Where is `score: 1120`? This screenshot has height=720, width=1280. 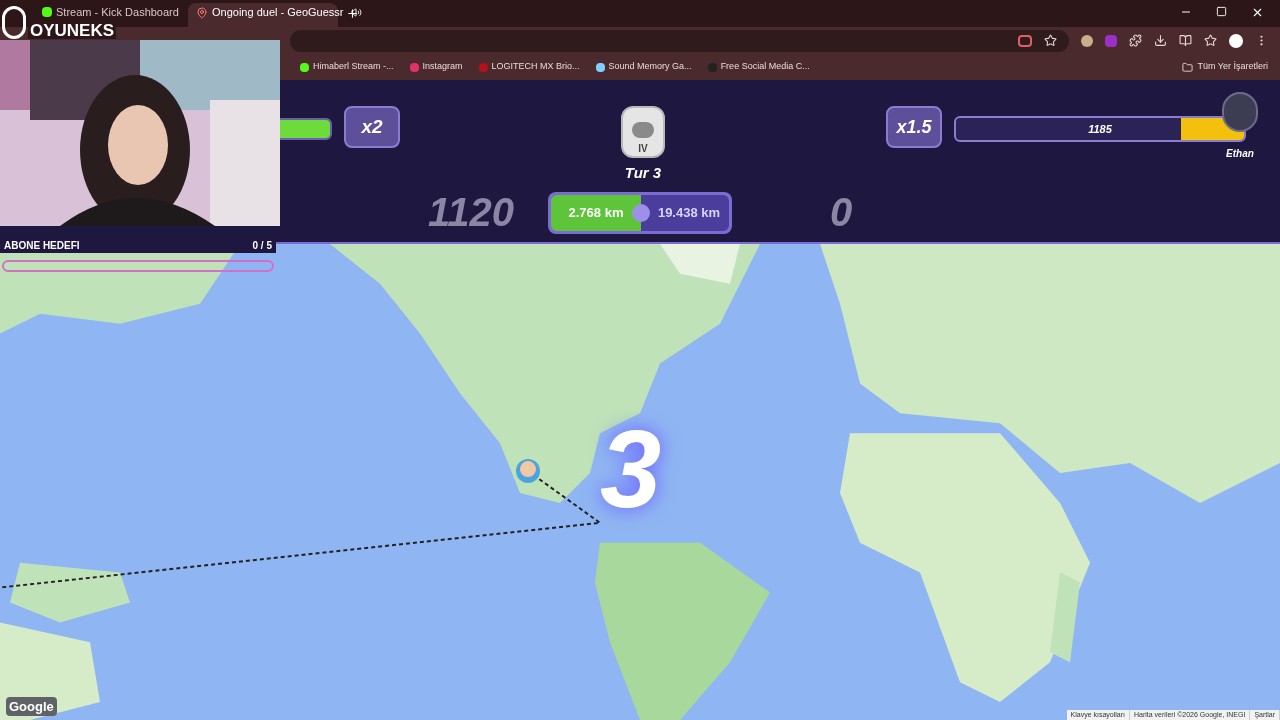 score: 1120 is located at coordinates (471, 212).